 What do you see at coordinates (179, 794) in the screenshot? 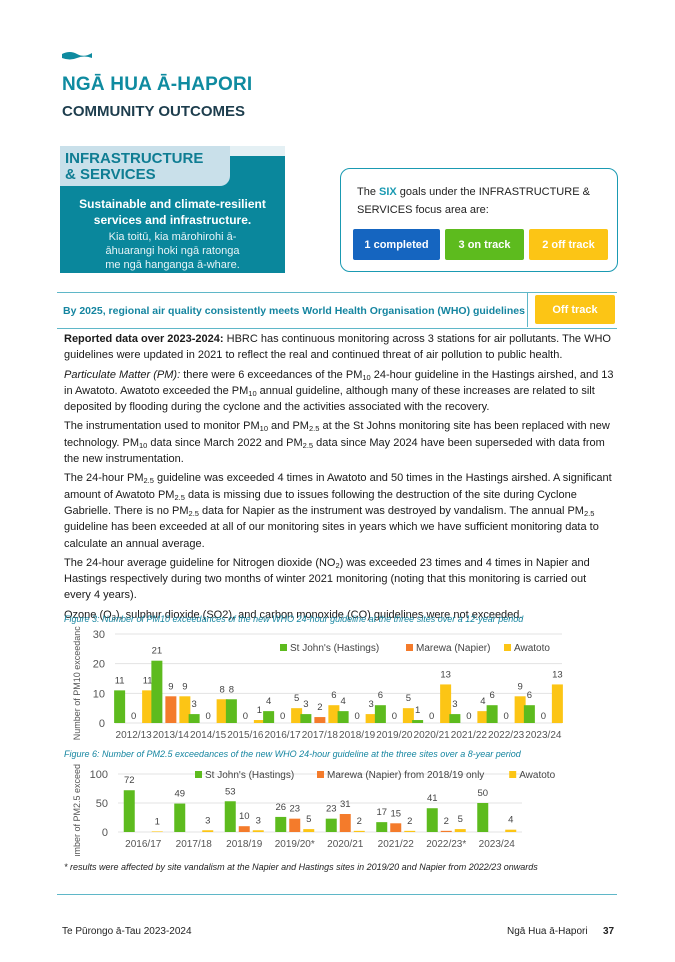
I see `data-label: 49` at bounding box center [179, 794].